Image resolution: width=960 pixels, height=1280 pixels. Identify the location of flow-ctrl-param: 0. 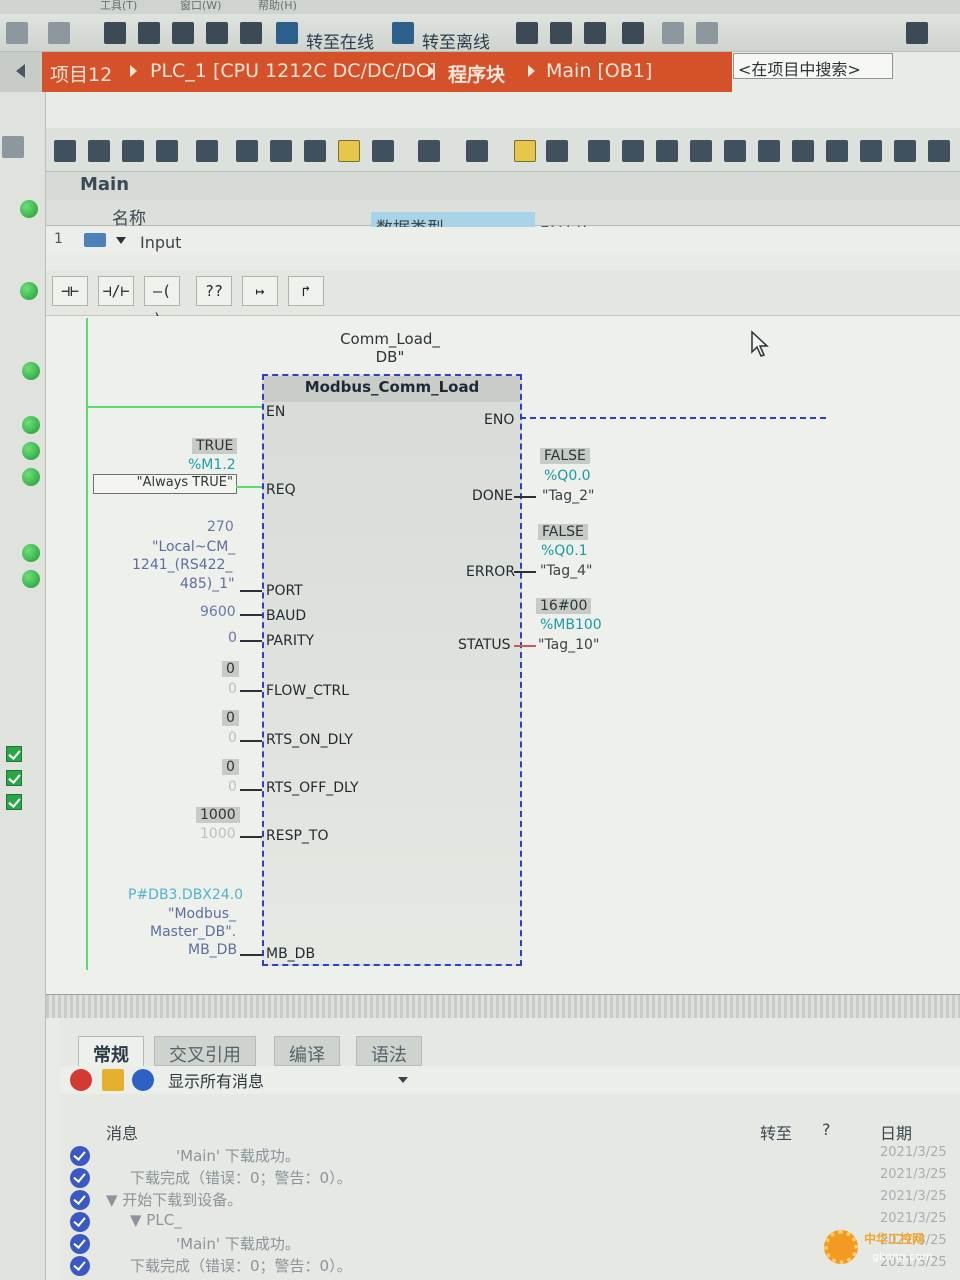
(232, 689).